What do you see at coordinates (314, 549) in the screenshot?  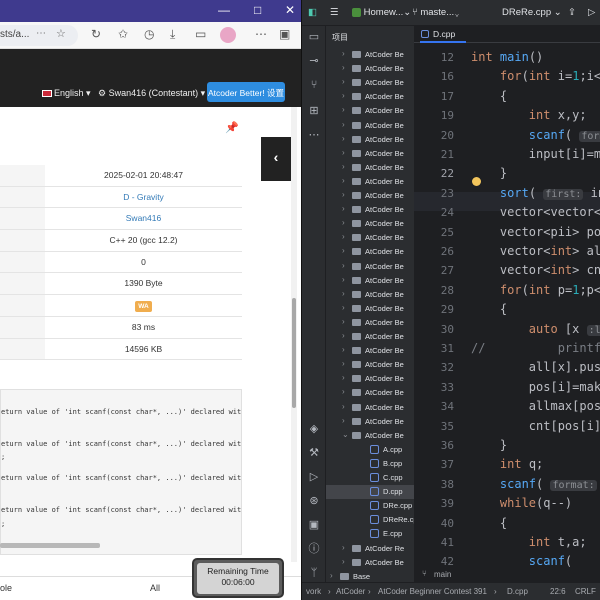 I see `problems-icon: ⓘ` at bounding box center [314, 549].